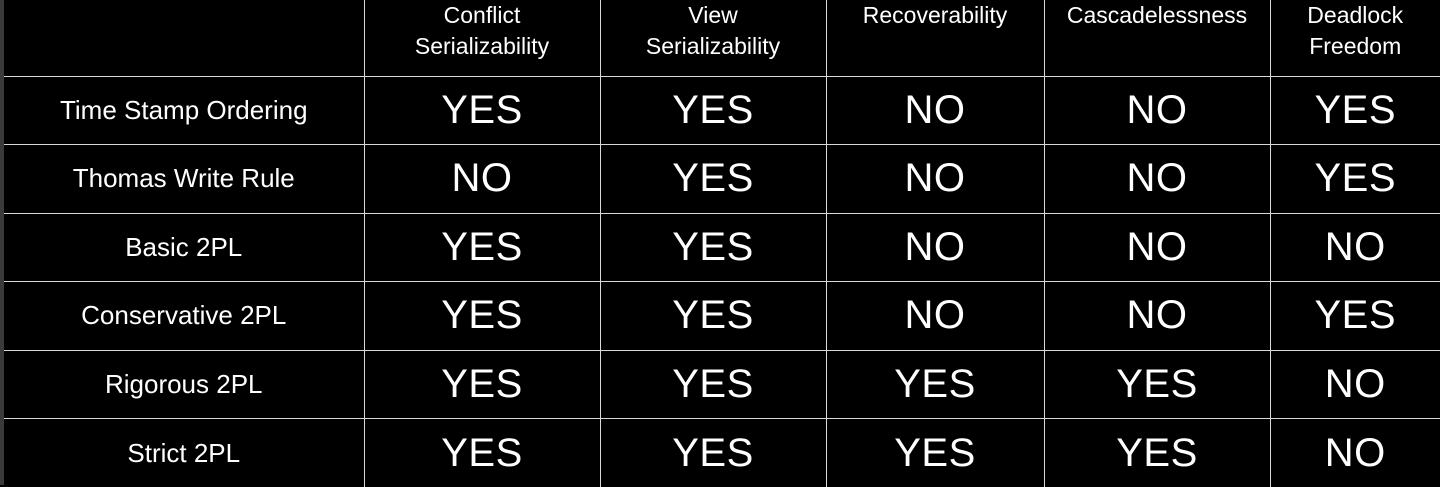 The width and height of the screenshot is (1440, 487). What do you see at coordinates (184, 453) in the screenshot?
I see `row-label: Strict 2PL` at bounding box center [184, 453].